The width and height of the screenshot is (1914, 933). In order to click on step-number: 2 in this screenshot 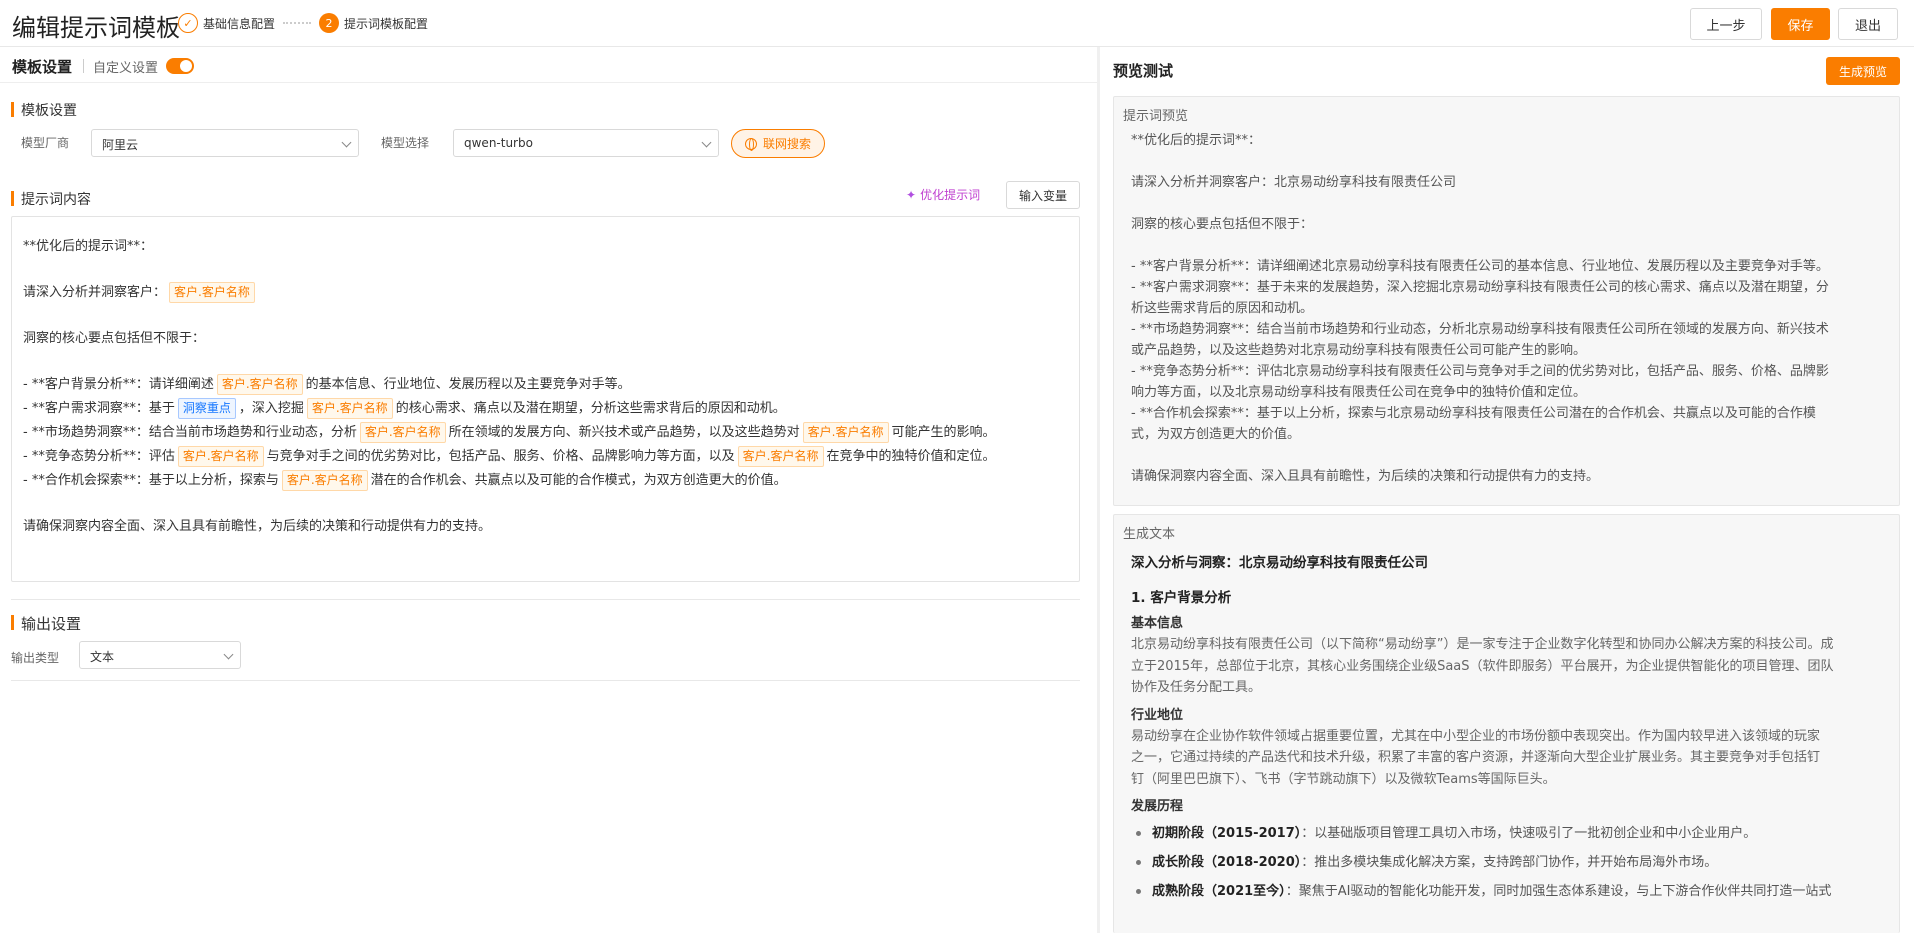, I will do `click(329, 23)`.